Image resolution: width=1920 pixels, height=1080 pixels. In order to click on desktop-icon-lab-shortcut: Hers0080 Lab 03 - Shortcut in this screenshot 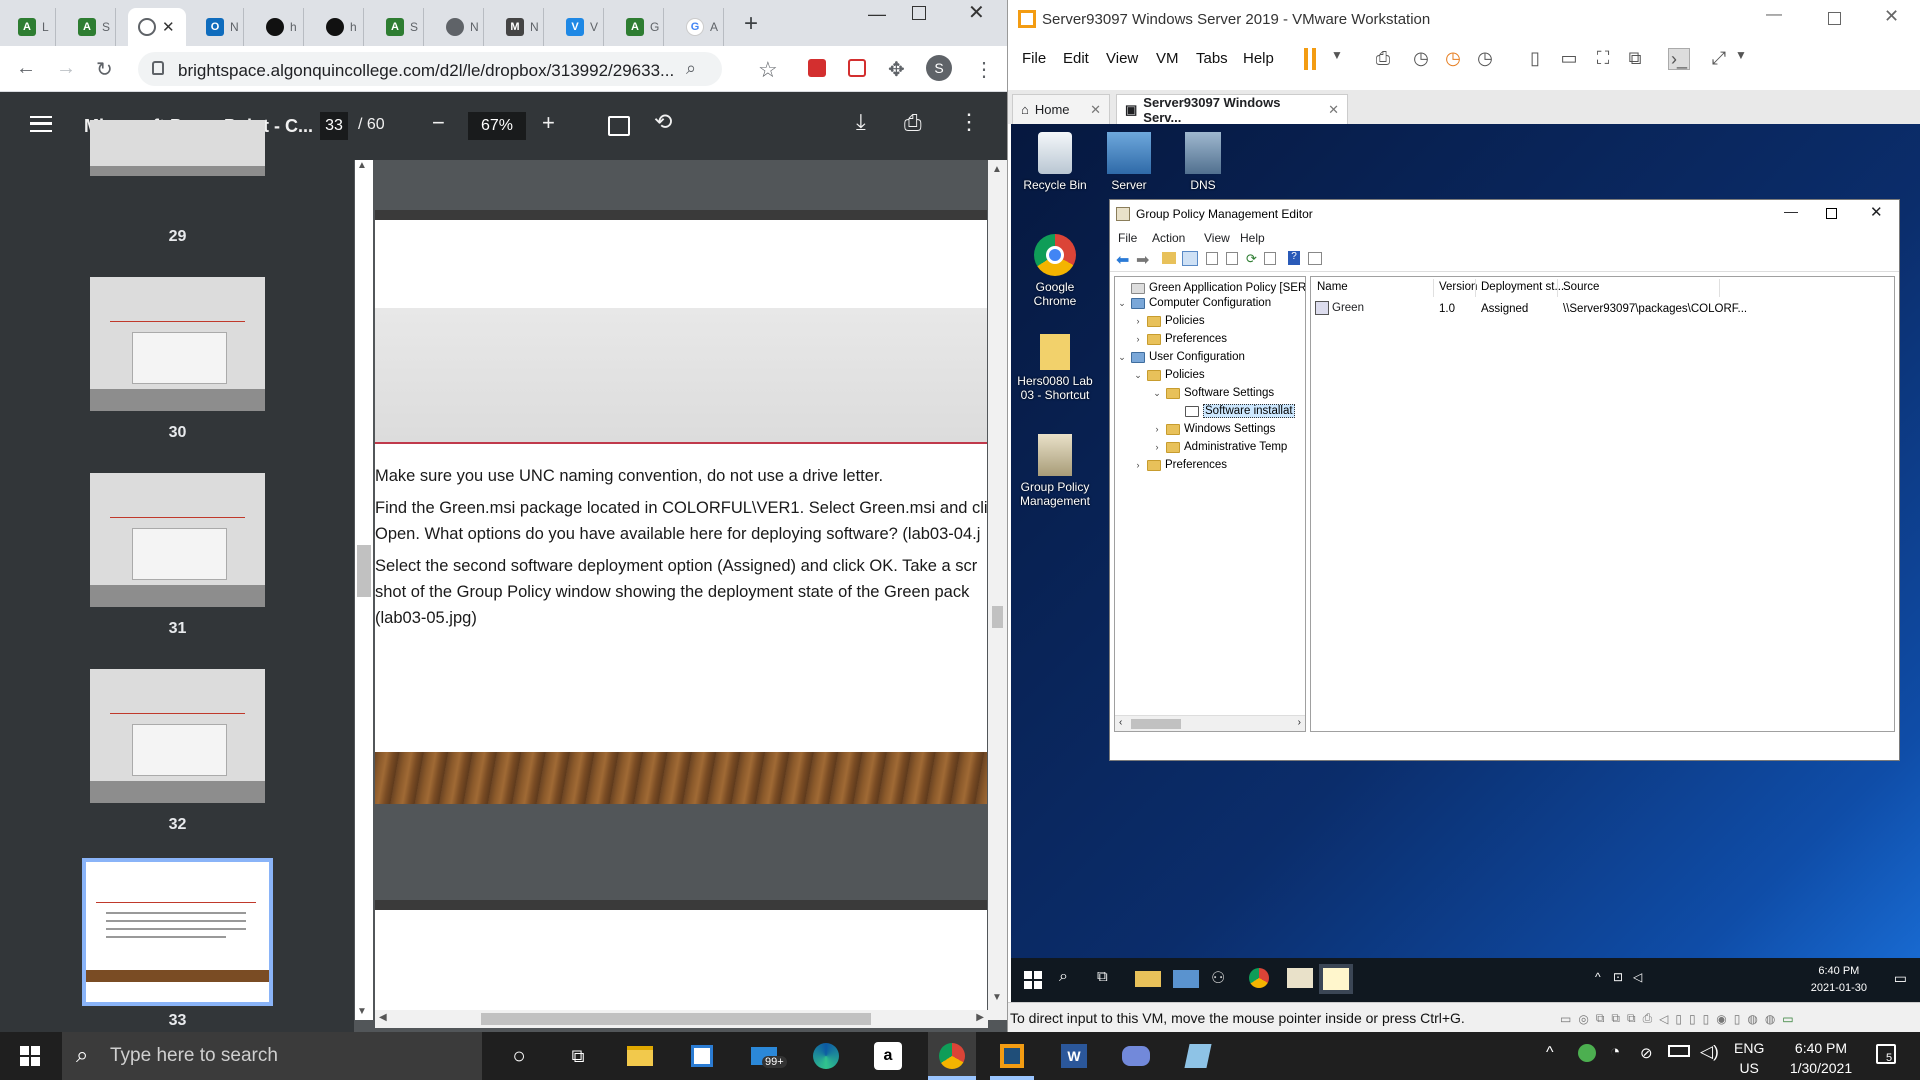, I will do `click(1055, 368)`.